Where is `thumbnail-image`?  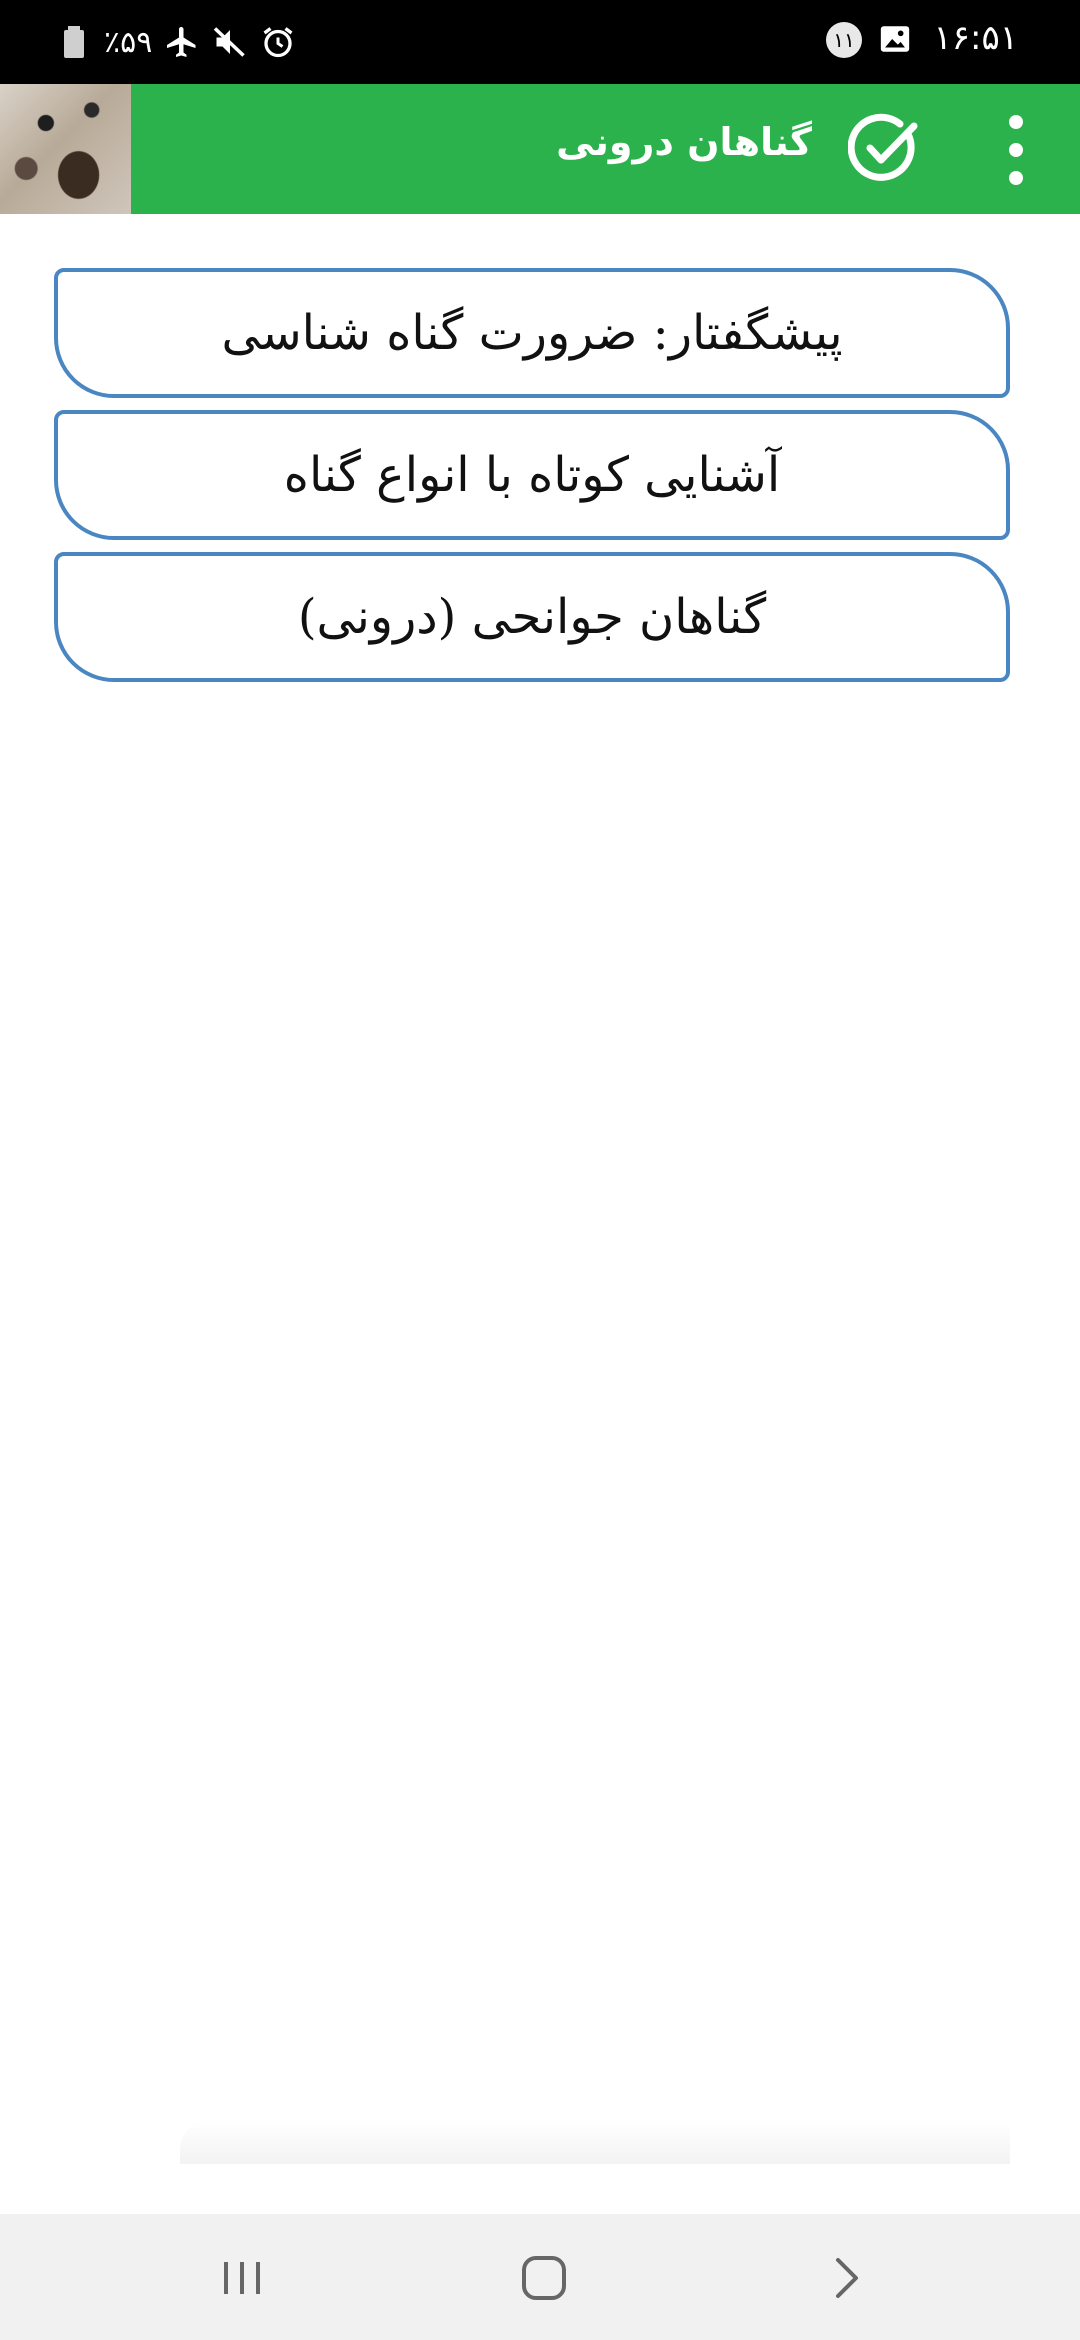 thumbnail-image is located at coordinates (65, 149).